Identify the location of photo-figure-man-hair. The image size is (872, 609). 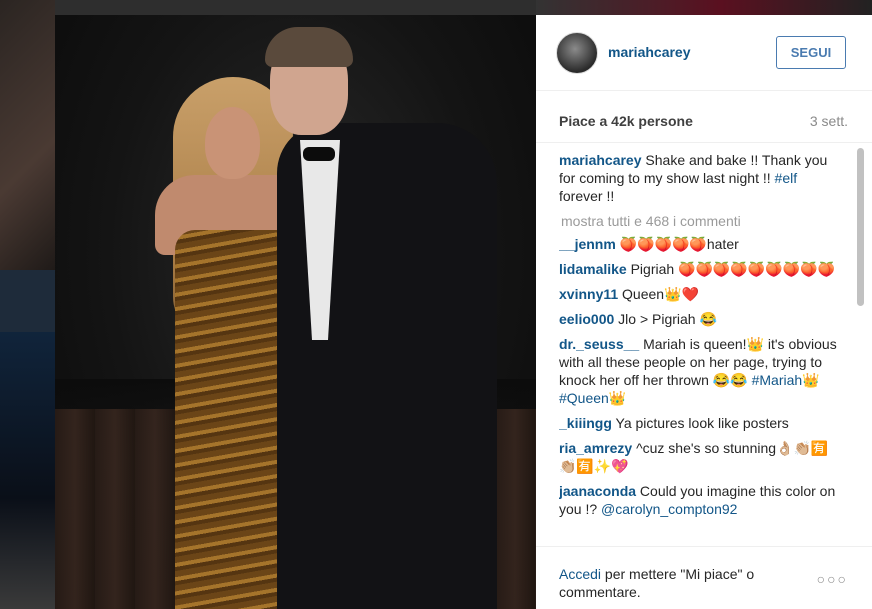
(309, 47).